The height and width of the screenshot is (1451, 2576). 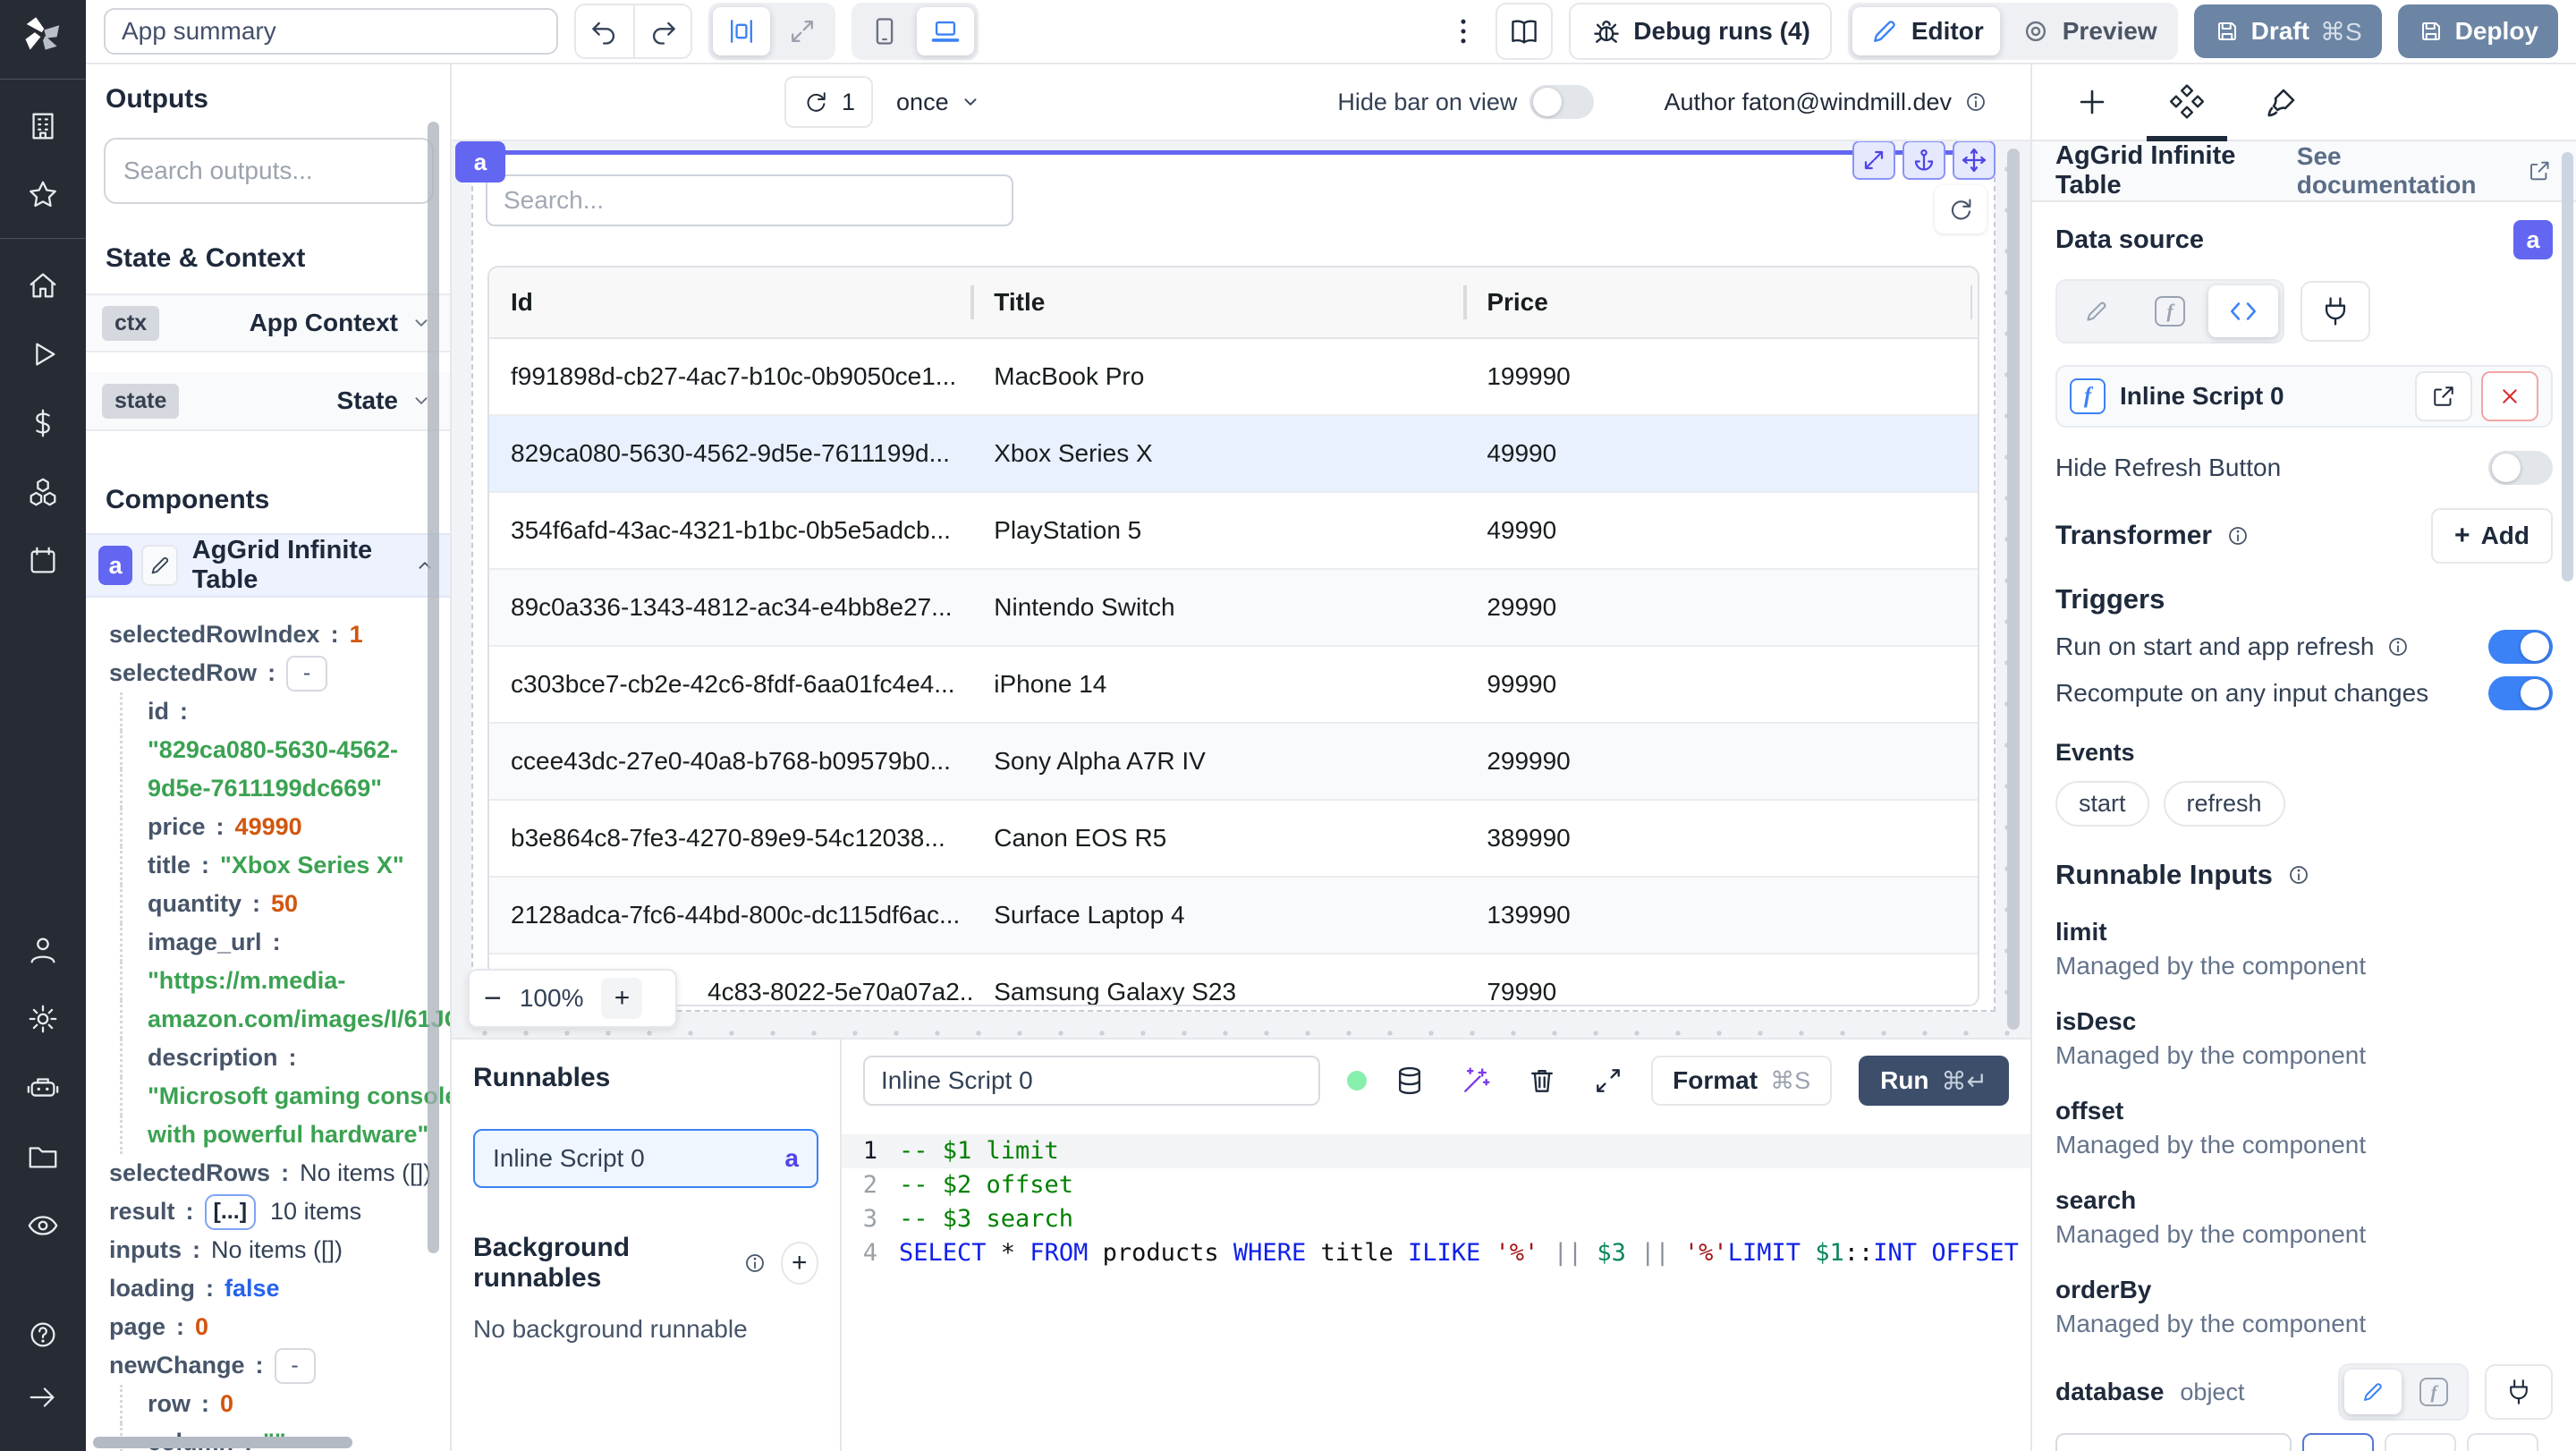 What do you see at coordinates (1961, 209) in the screenshot?
I see `table-refresh-button` at bounding box center [1961, 209].